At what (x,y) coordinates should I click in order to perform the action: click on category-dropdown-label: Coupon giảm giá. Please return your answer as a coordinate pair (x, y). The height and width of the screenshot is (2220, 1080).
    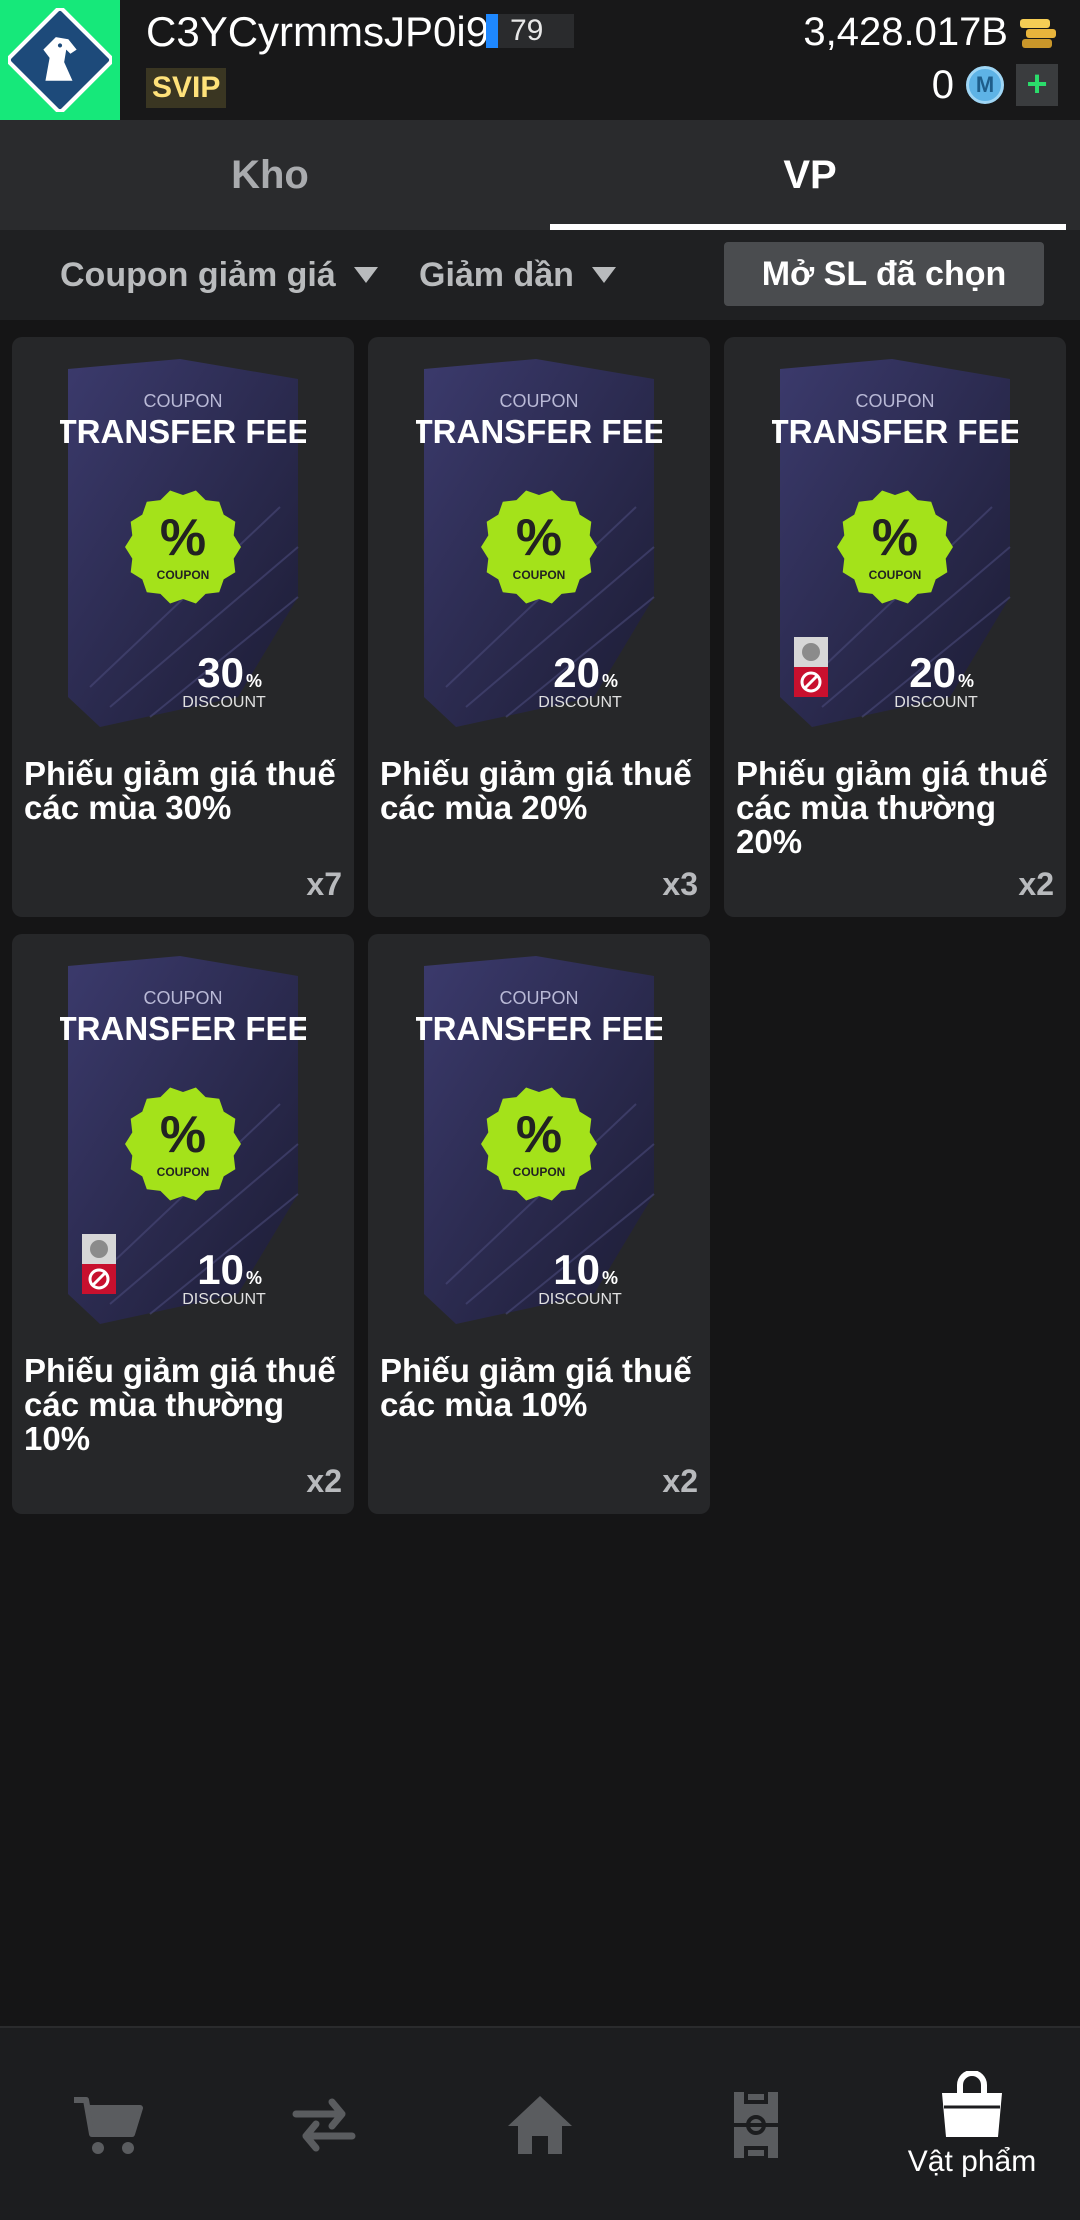
    Looking at the image, I should click on (198, 274).